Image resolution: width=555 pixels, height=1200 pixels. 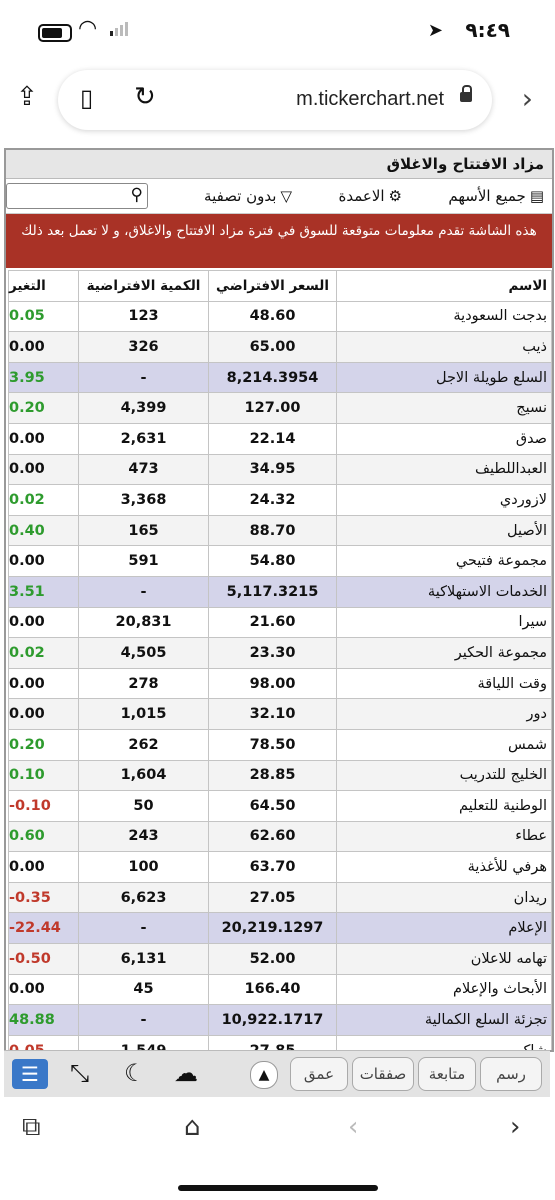 I want to click on cell-name: نسيج, so click(x=444, y=408).